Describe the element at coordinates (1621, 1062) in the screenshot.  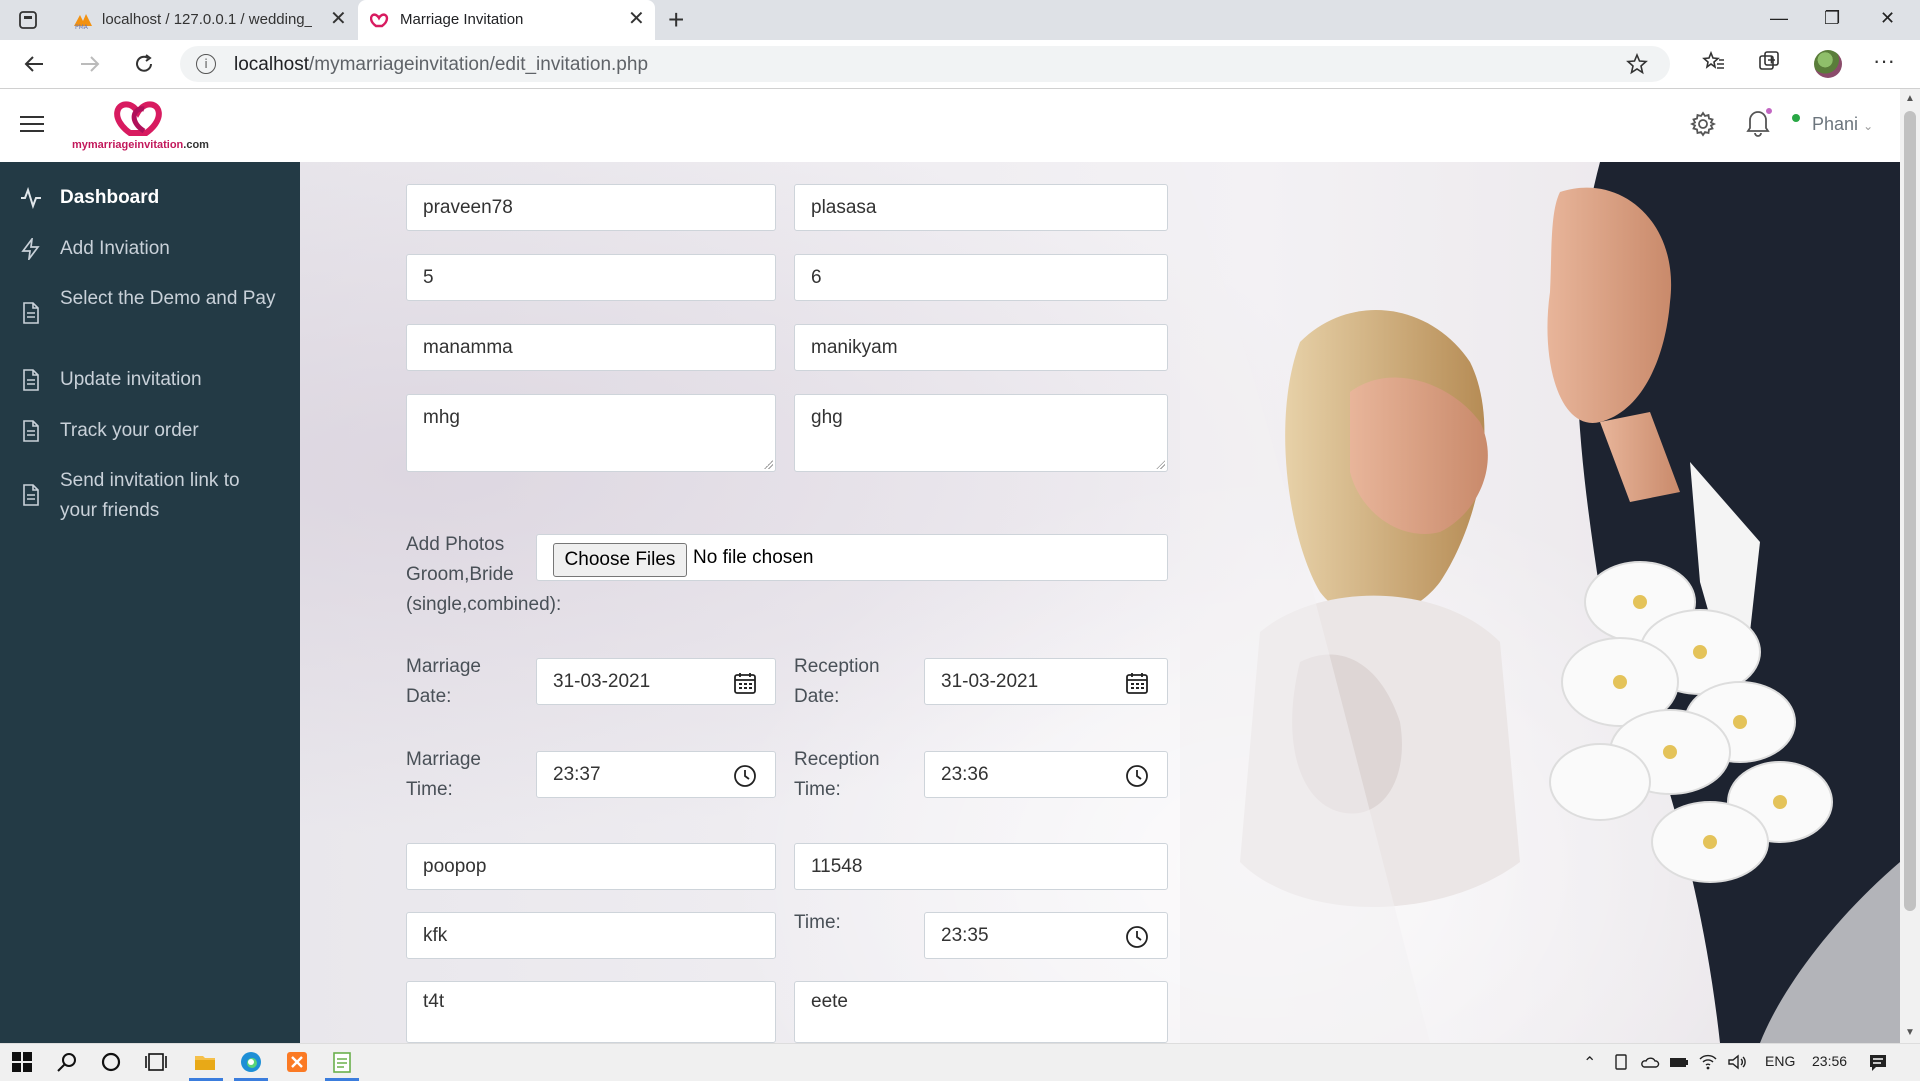
I see `device-icon` at that location.